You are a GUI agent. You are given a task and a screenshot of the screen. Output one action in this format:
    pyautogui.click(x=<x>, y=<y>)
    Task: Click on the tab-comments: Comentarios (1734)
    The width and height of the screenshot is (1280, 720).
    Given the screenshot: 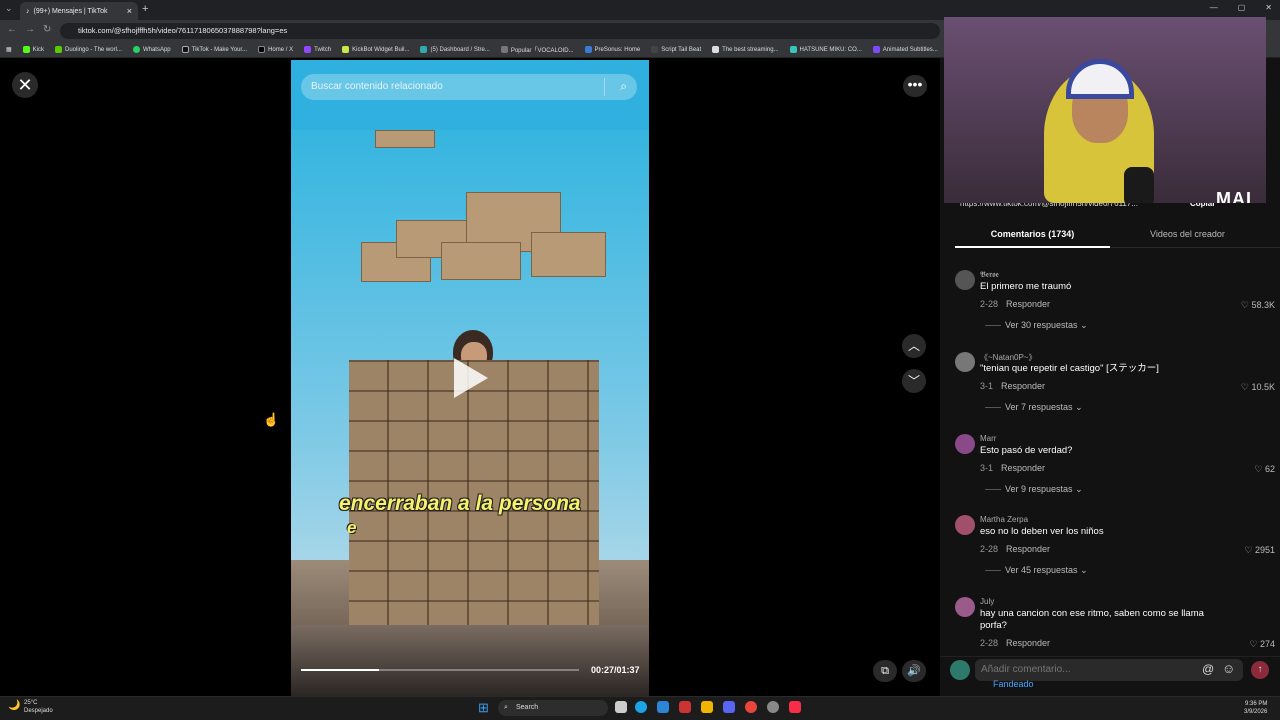 What is the action you would take?
    pyautogui.click(x=1032, y=237)
    